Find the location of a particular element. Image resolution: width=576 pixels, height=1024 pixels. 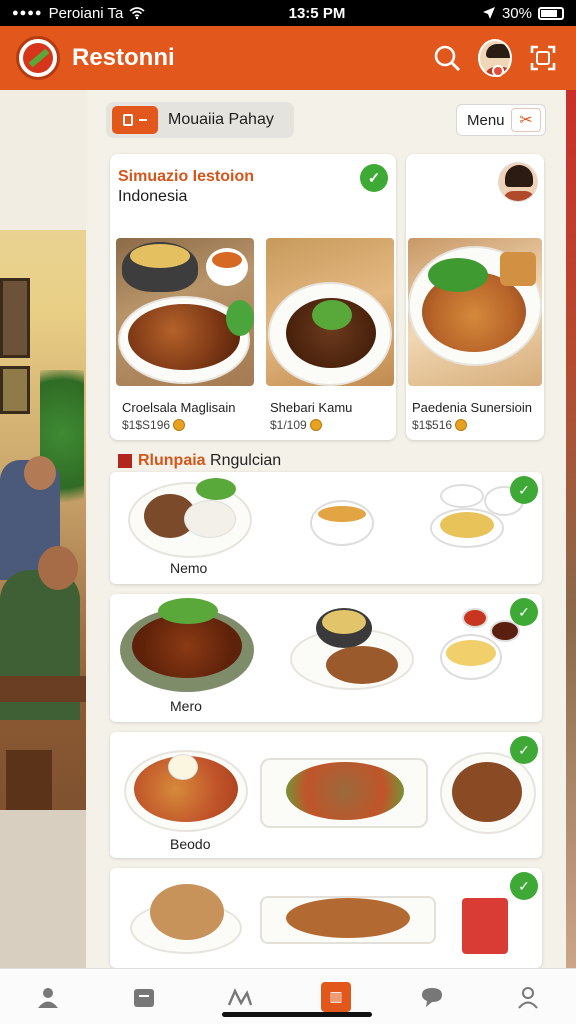

background-photo-right is located at coordinates (571, 529).